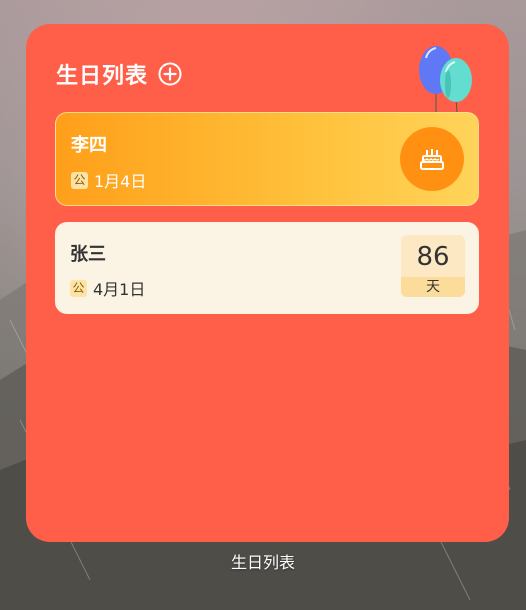  What do you see at coordinates (89, 145) in the screenshot?
I see `birthday-name: 李四` at bounding box center [89, 145].